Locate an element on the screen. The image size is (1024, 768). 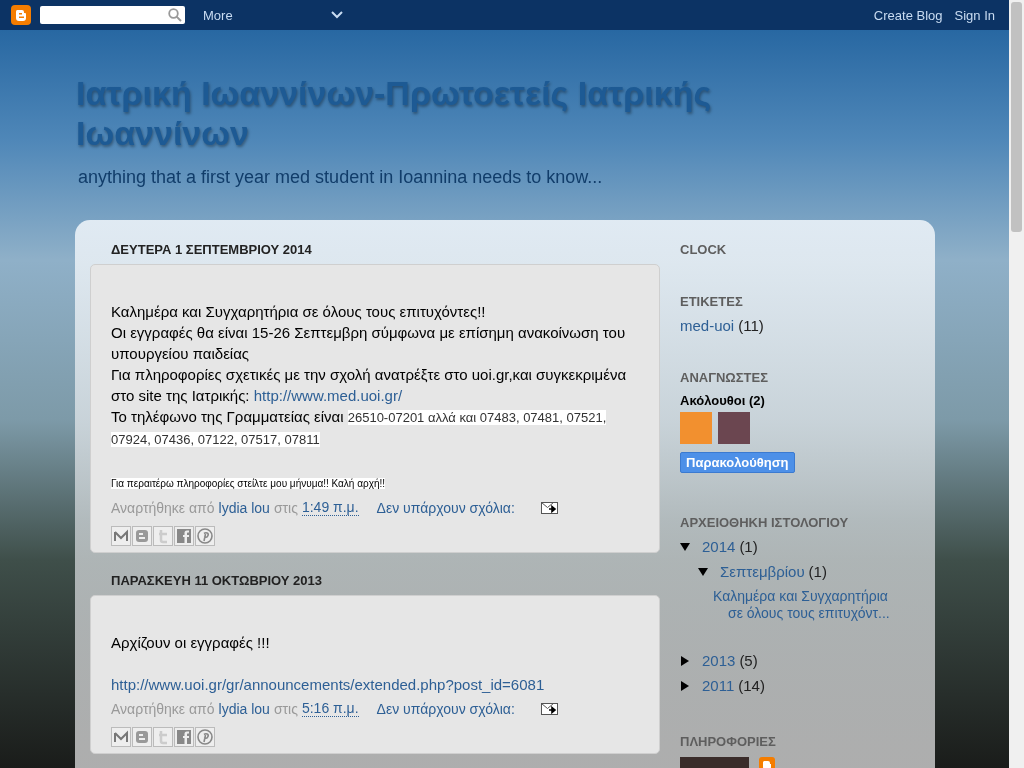
timestamp-link: 1:49 π.μ. is located at coordinates (330, 508).